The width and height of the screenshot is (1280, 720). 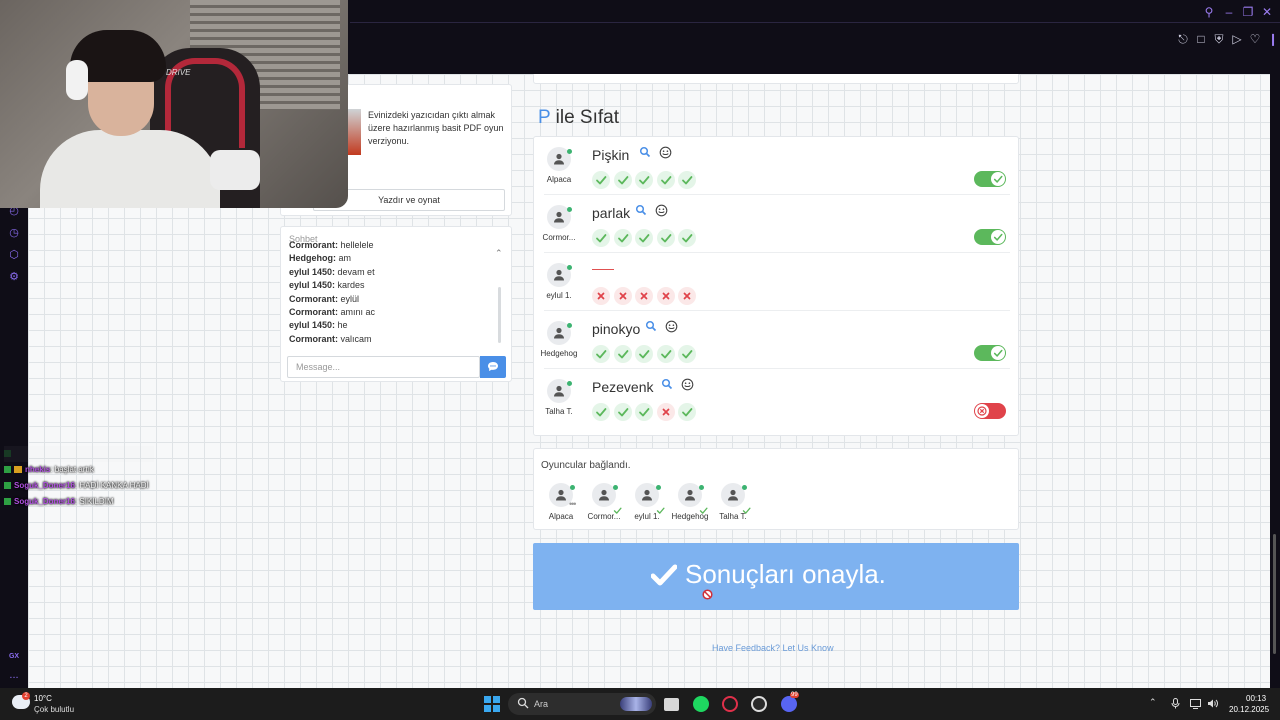 I want to click on display-icon, so click(x=1195, y=703).